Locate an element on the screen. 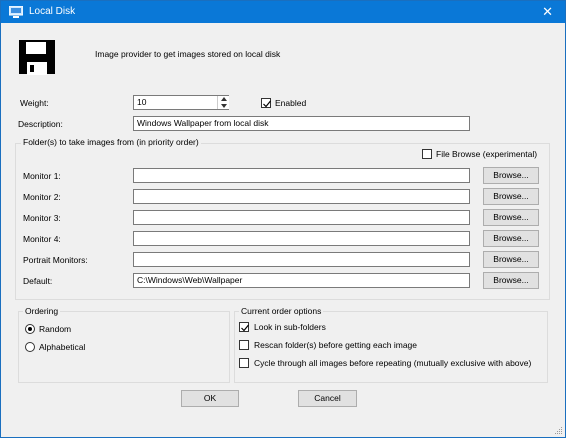 The width and height of the screenshot is (566, 438). monitor-4-label: Monitor 4: is located at coordinates (42, 239).